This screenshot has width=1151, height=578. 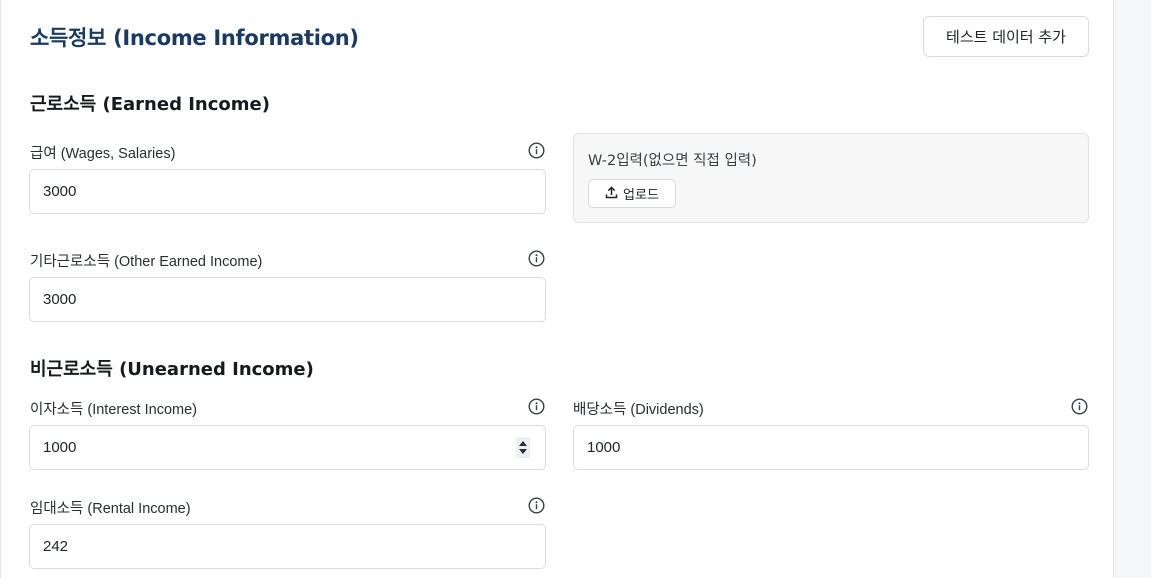 I want to click on upload-button: 업로드, so click(x=632, y=193).